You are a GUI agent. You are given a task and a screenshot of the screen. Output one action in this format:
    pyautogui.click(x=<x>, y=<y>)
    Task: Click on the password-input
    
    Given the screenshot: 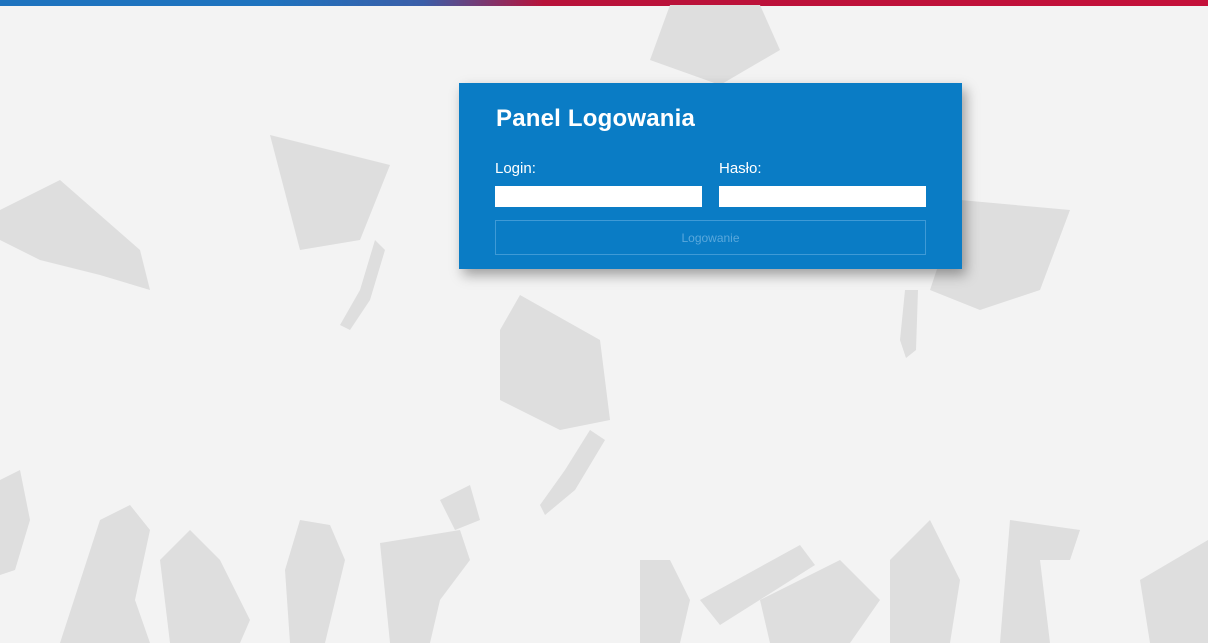 What is the action you would take?
    pyautogui.click(x=822, y=196)
    